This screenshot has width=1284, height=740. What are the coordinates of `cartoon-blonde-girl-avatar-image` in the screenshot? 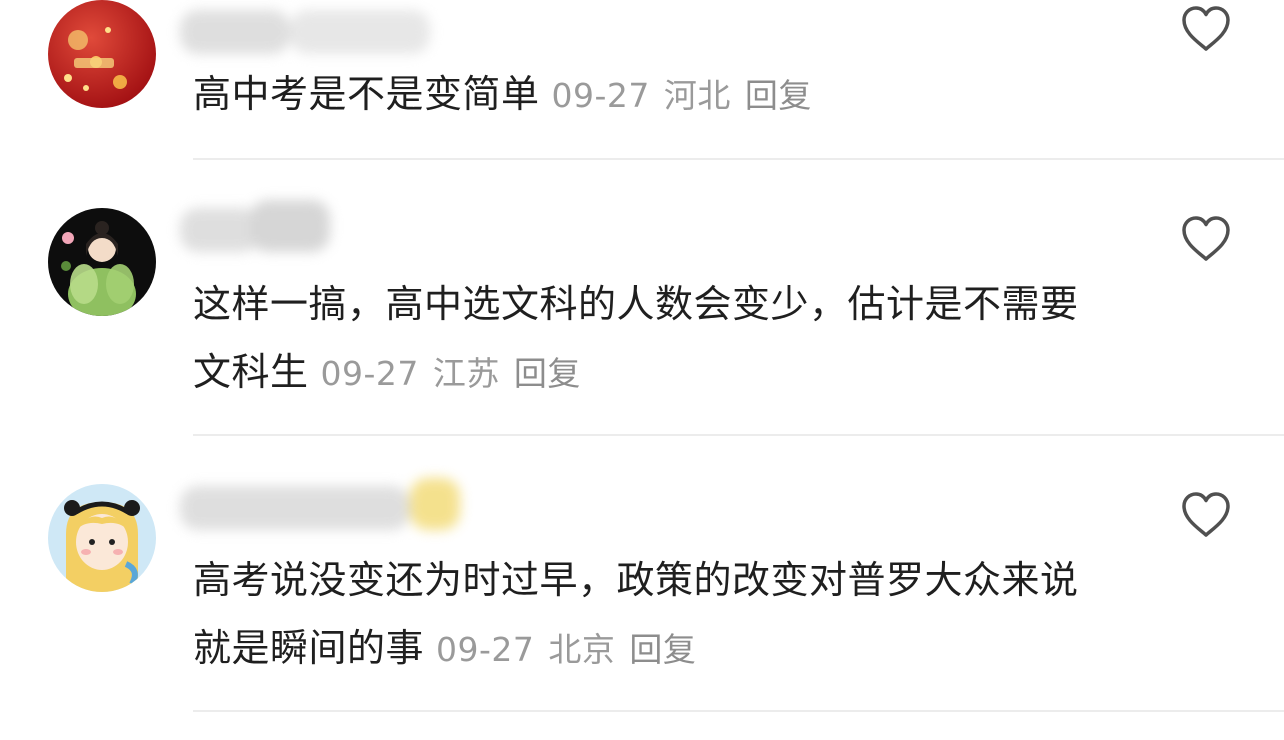 It's located at (102, 538).